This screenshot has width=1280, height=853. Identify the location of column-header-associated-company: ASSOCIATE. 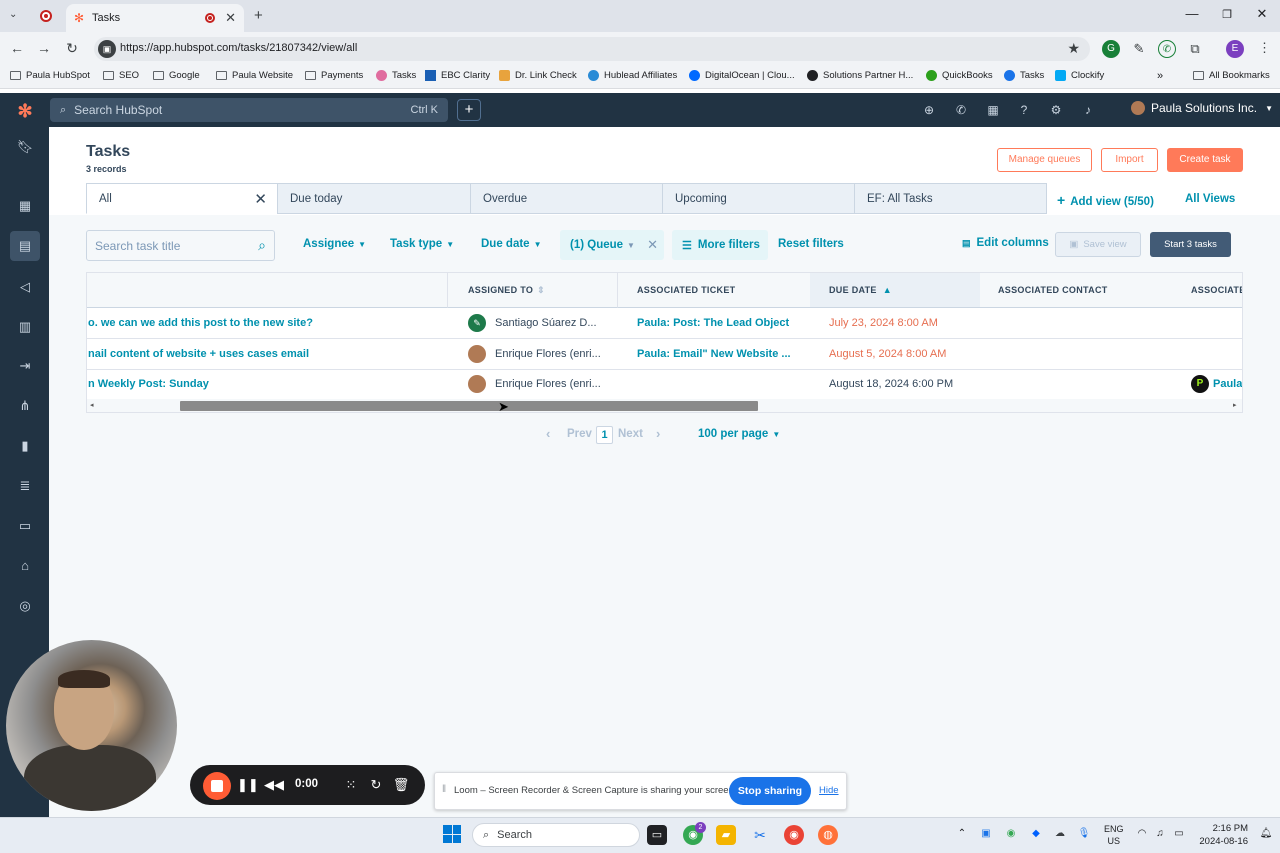
(1207, 290).